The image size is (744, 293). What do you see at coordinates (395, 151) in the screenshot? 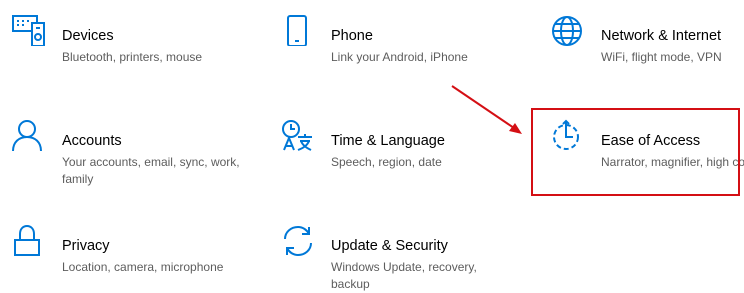
I see `tile-time-language: Time & Language Speech, region, date` at bounding box center [395, 151].